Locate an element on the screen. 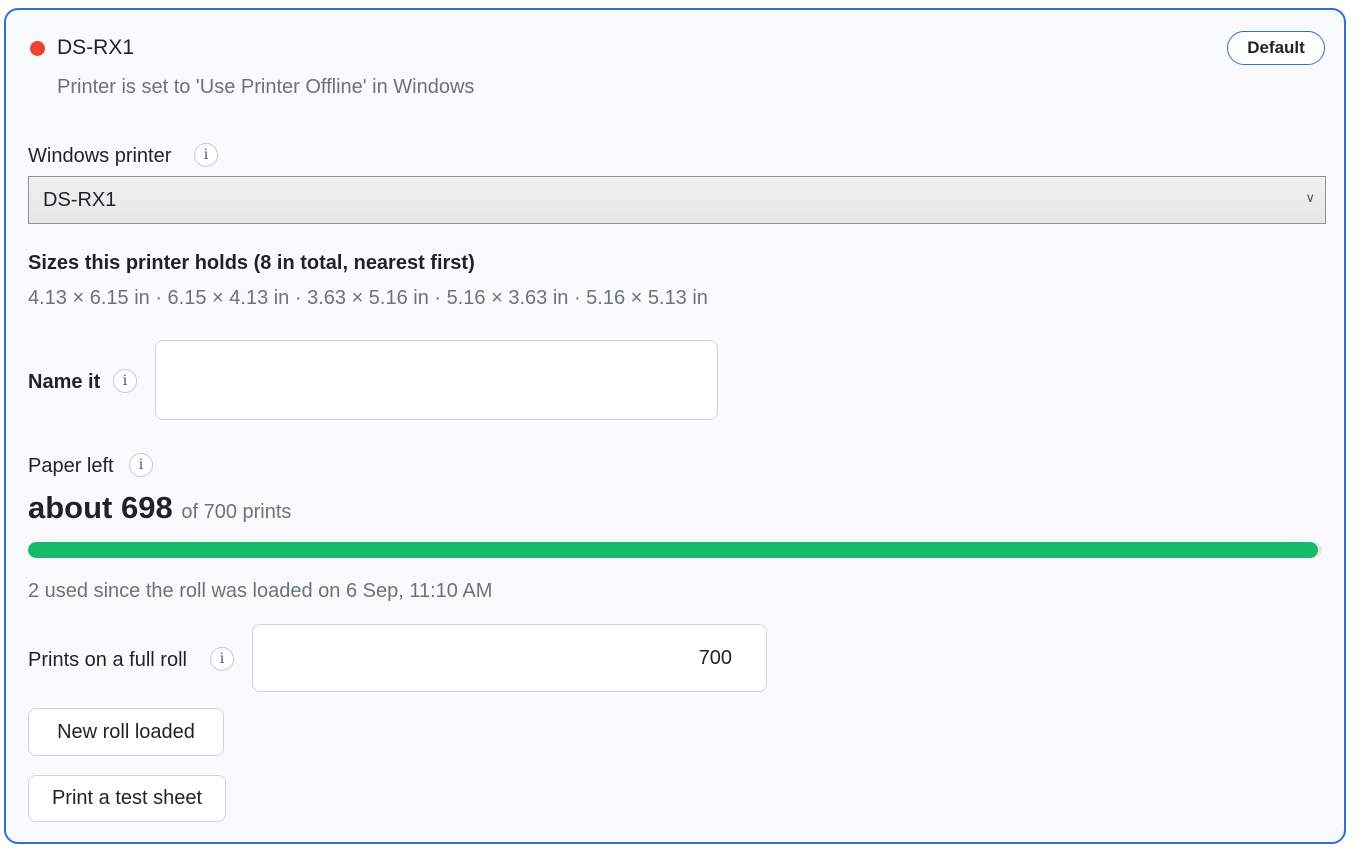  paper-progress-fill is located at coordinates (673, 550).